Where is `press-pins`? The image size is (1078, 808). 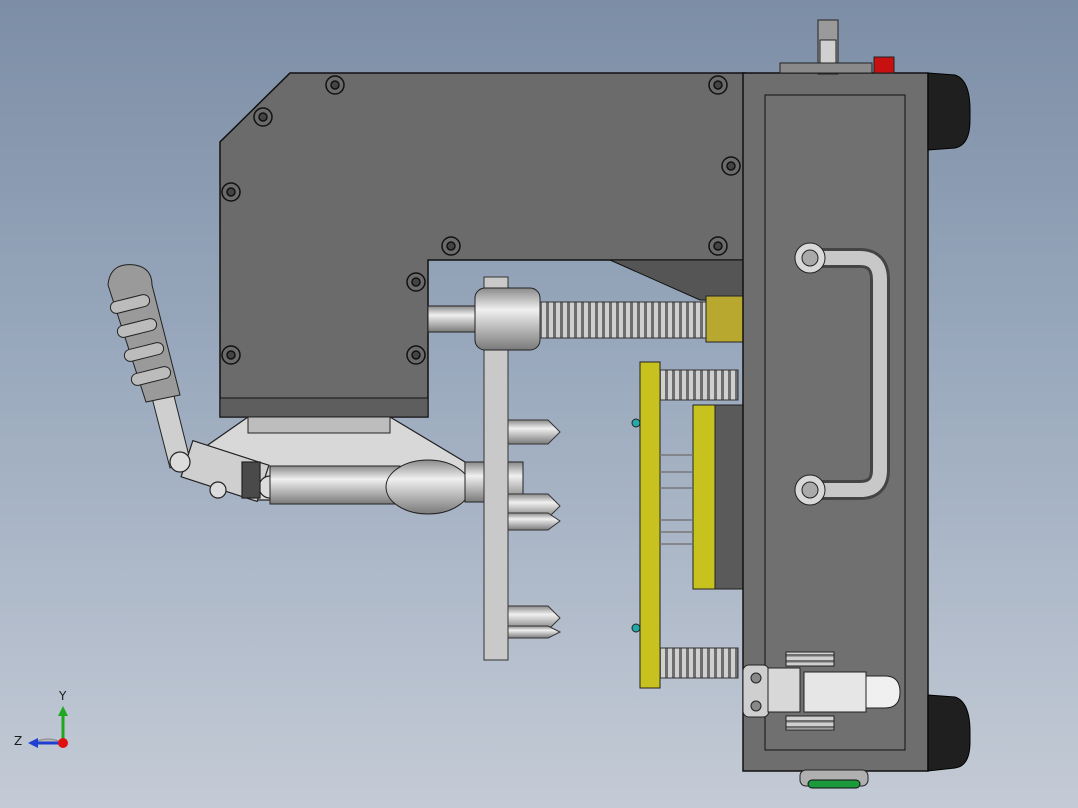 press-pins is located at coordinates (534, 529).